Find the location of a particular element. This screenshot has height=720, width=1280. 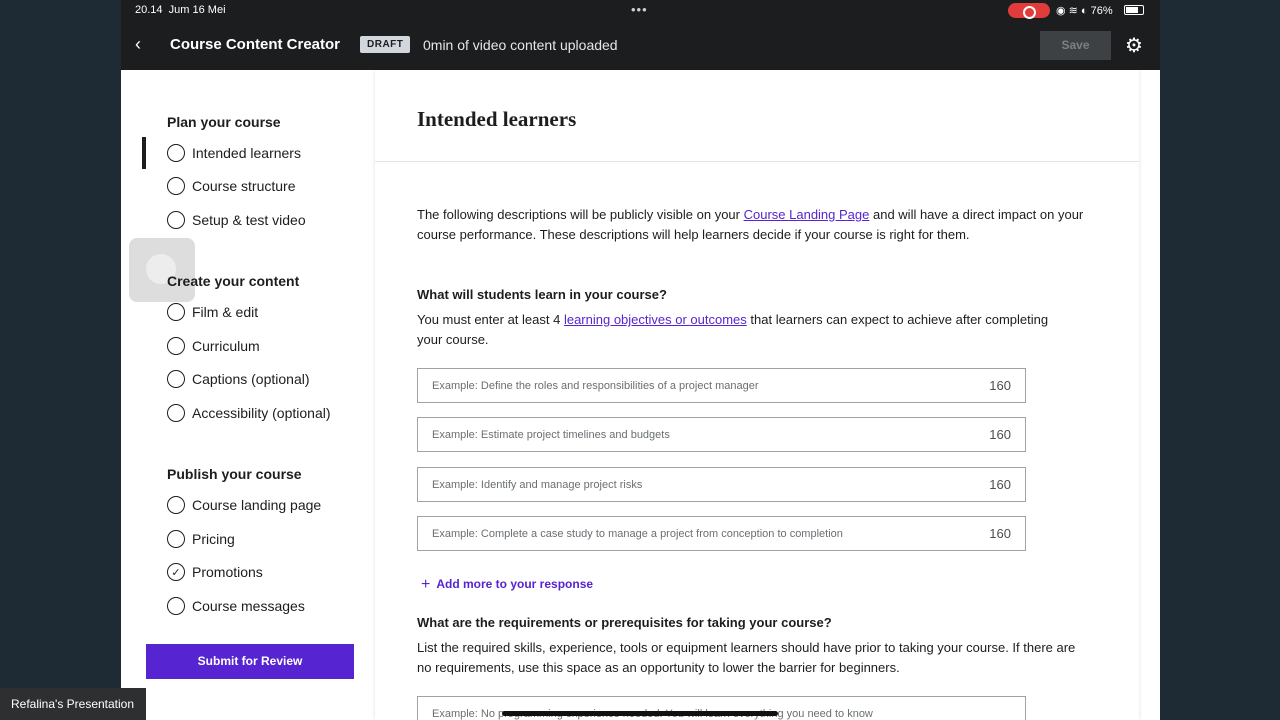

sidebar-item-label: Course messages is located at coordinates (248, 606).